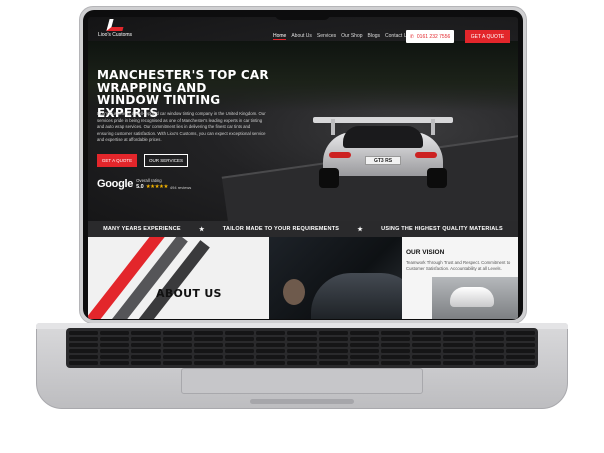 The image size is (604, 453). I want to click on car-wing-strut-right, so click(433, 127).